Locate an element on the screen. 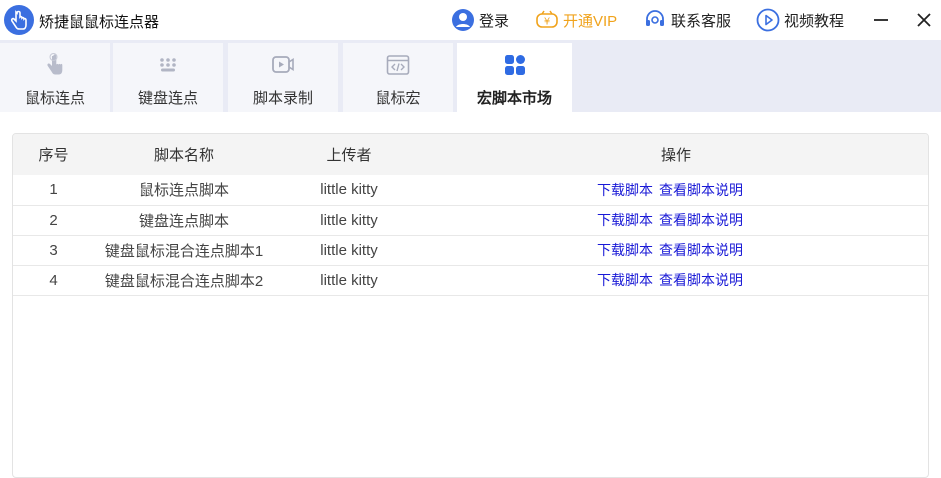  vip-button: ¥ 开通VIP is located at coordinates (576, 20).